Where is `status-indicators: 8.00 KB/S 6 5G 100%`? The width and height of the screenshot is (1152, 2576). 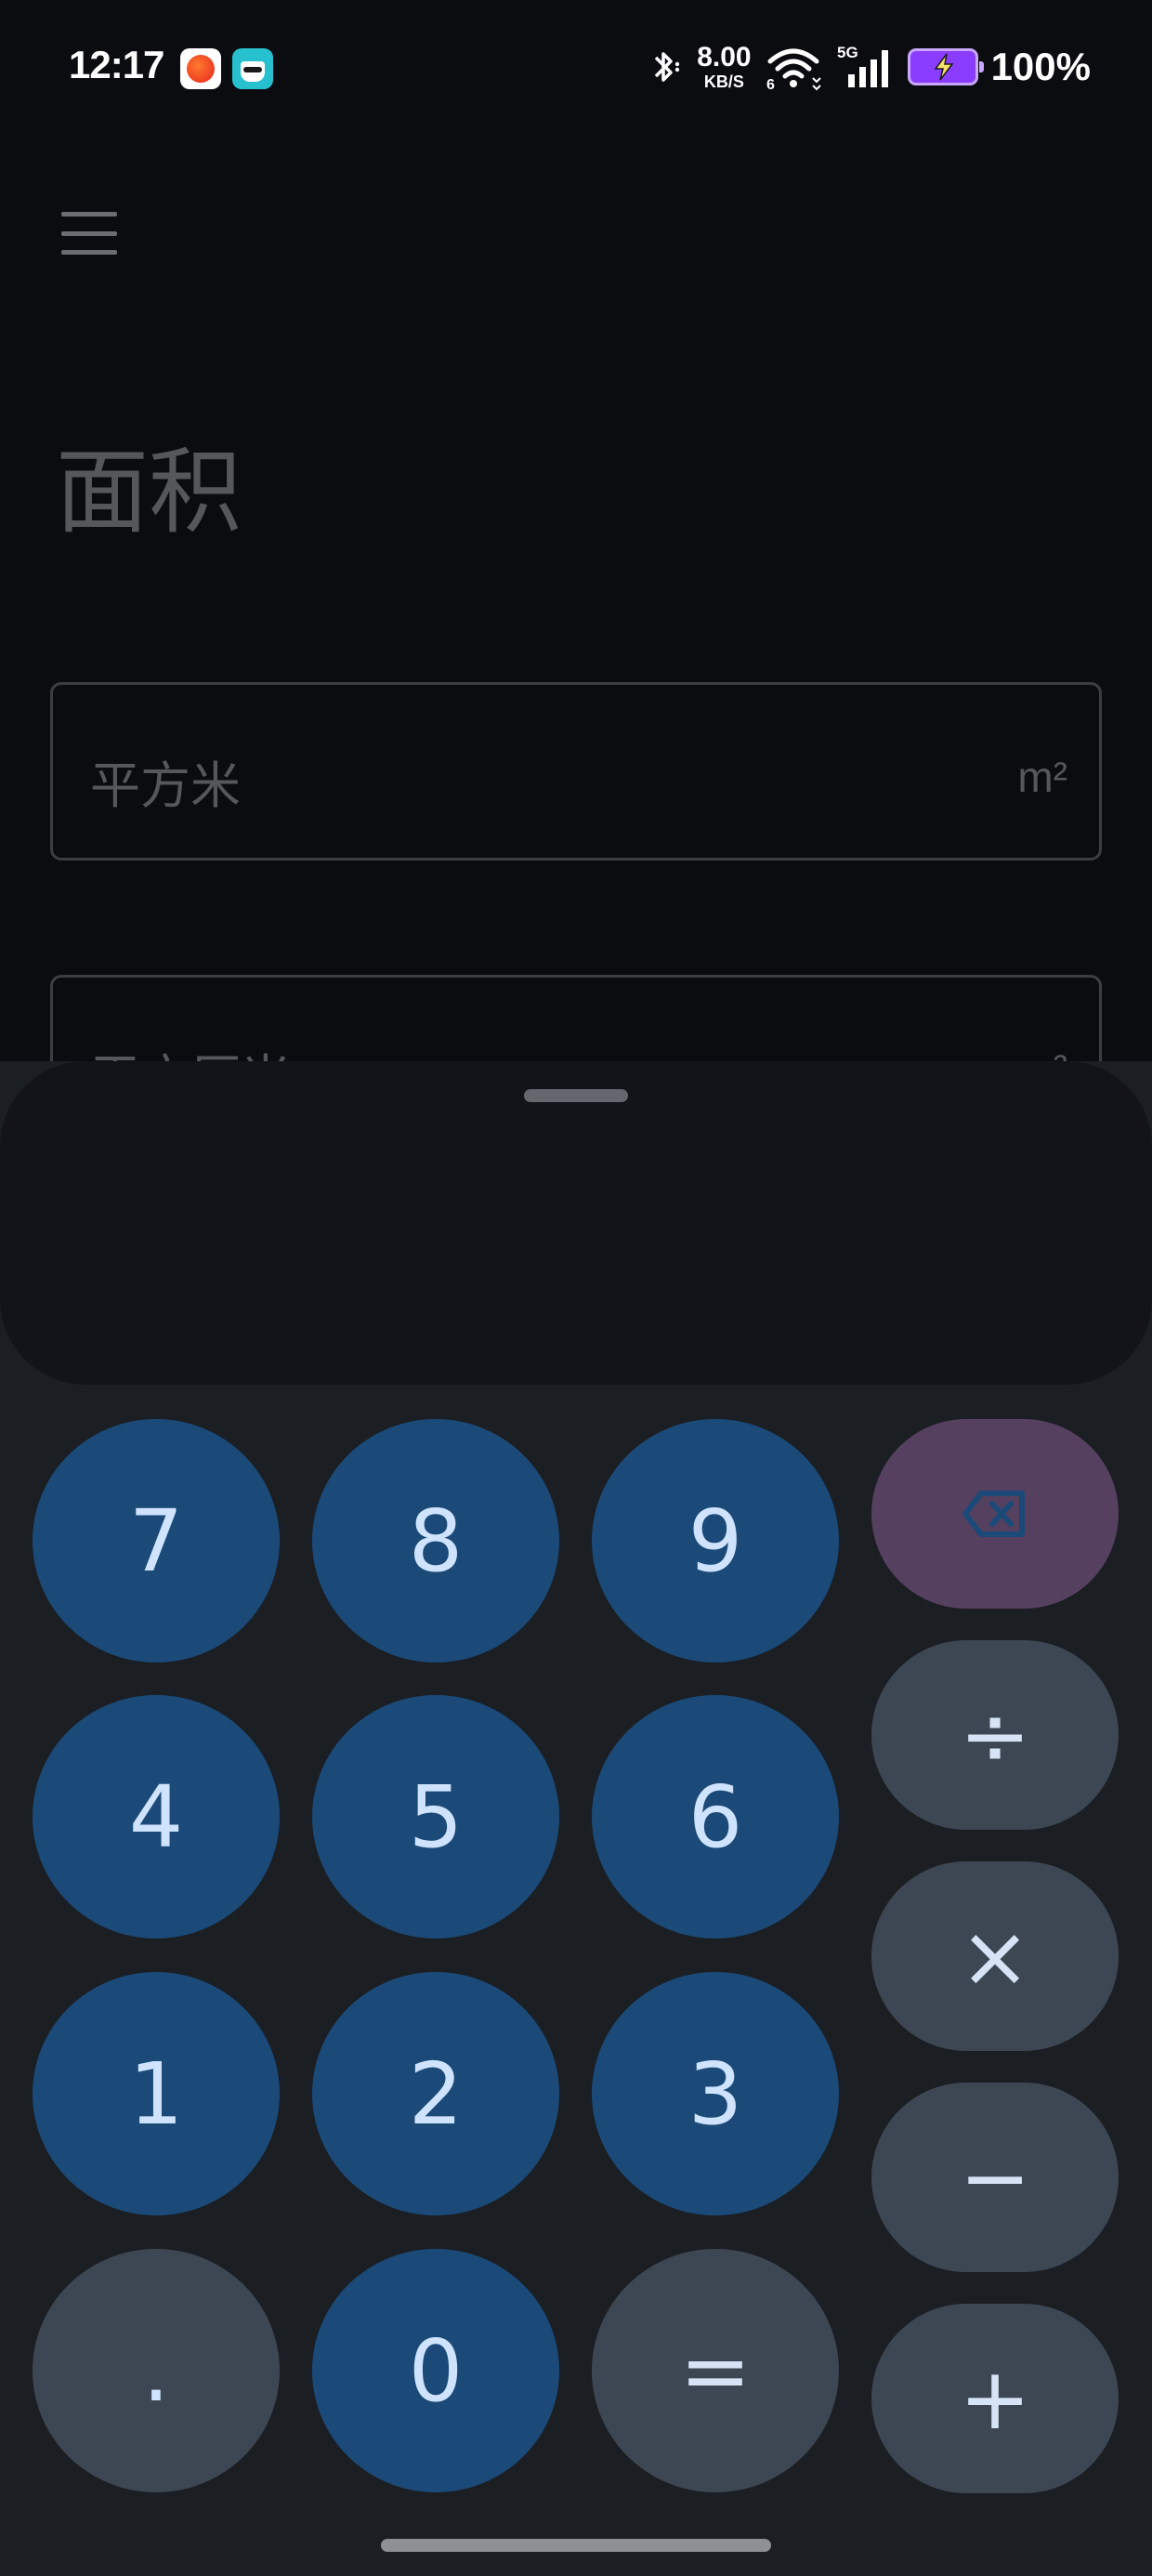 status-indicators: 8.00 KB/S 6 5G 100% is located at coordinates (869, 67).